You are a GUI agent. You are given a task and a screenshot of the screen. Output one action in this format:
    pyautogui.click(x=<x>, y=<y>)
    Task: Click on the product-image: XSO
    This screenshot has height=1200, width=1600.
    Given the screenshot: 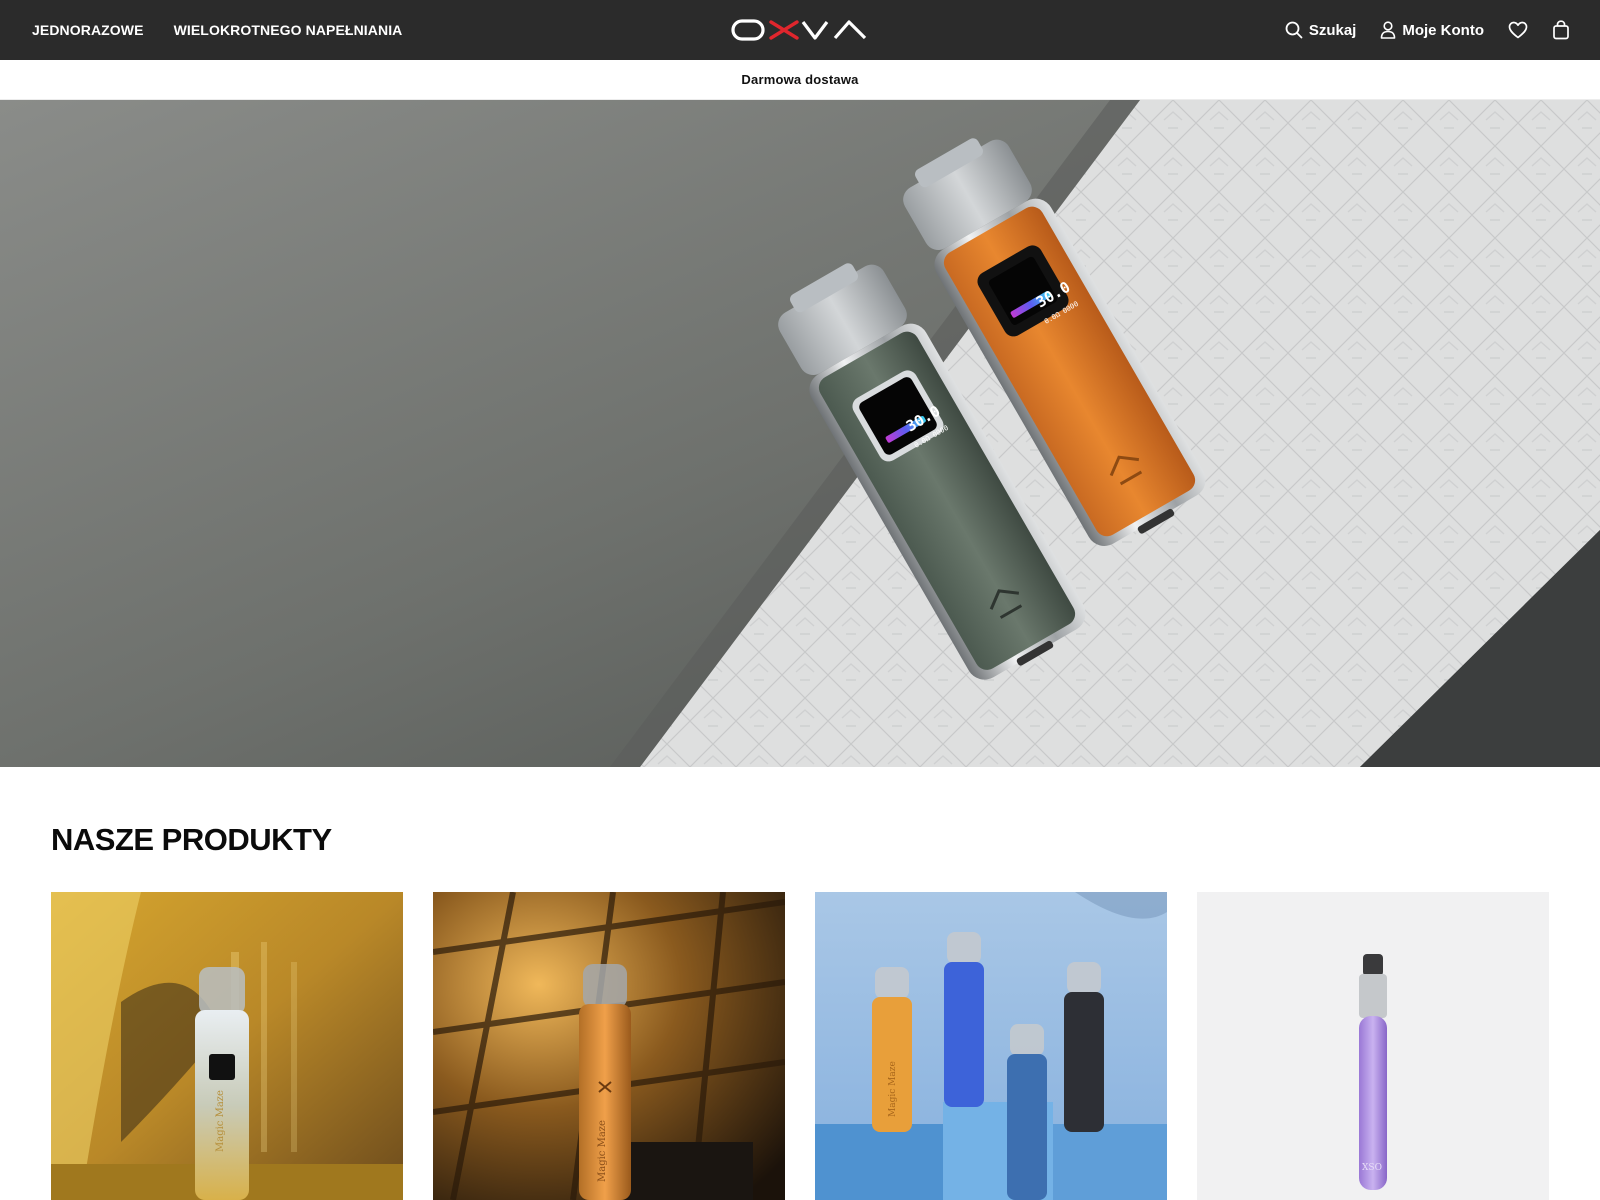 What is the action you would take?
    pyautogui.click(x=1373, y=1046)
    